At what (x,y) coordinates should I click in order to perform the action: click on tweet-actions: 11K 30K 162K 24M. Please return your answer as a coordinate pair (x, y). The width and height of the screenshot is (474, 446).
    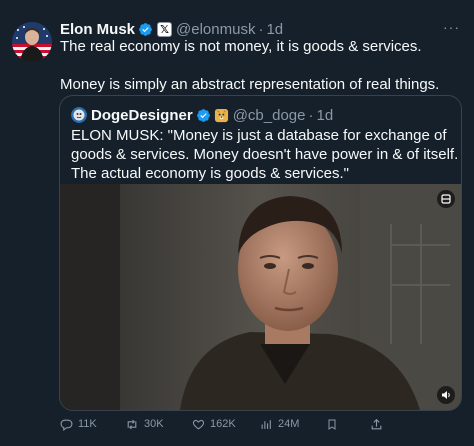
    Looking at the image, I should click on (260, 424).